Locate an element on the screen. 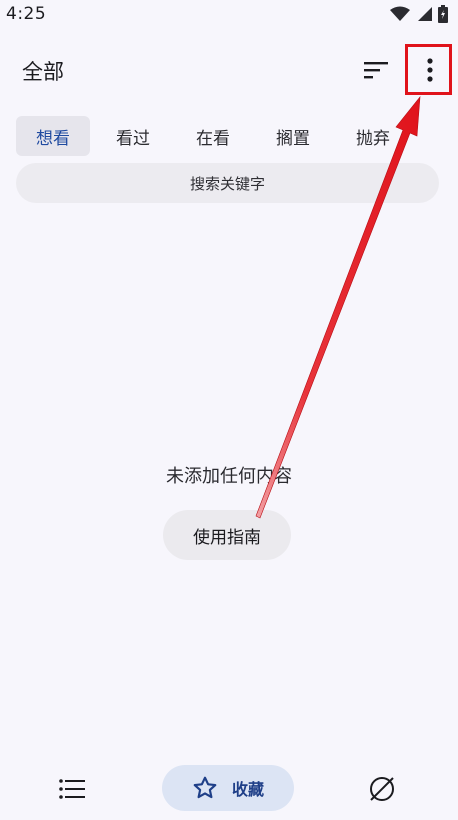 This screenshot has width=458, height=820. status-bar: 4:25 is located at coordinates (229, 14).